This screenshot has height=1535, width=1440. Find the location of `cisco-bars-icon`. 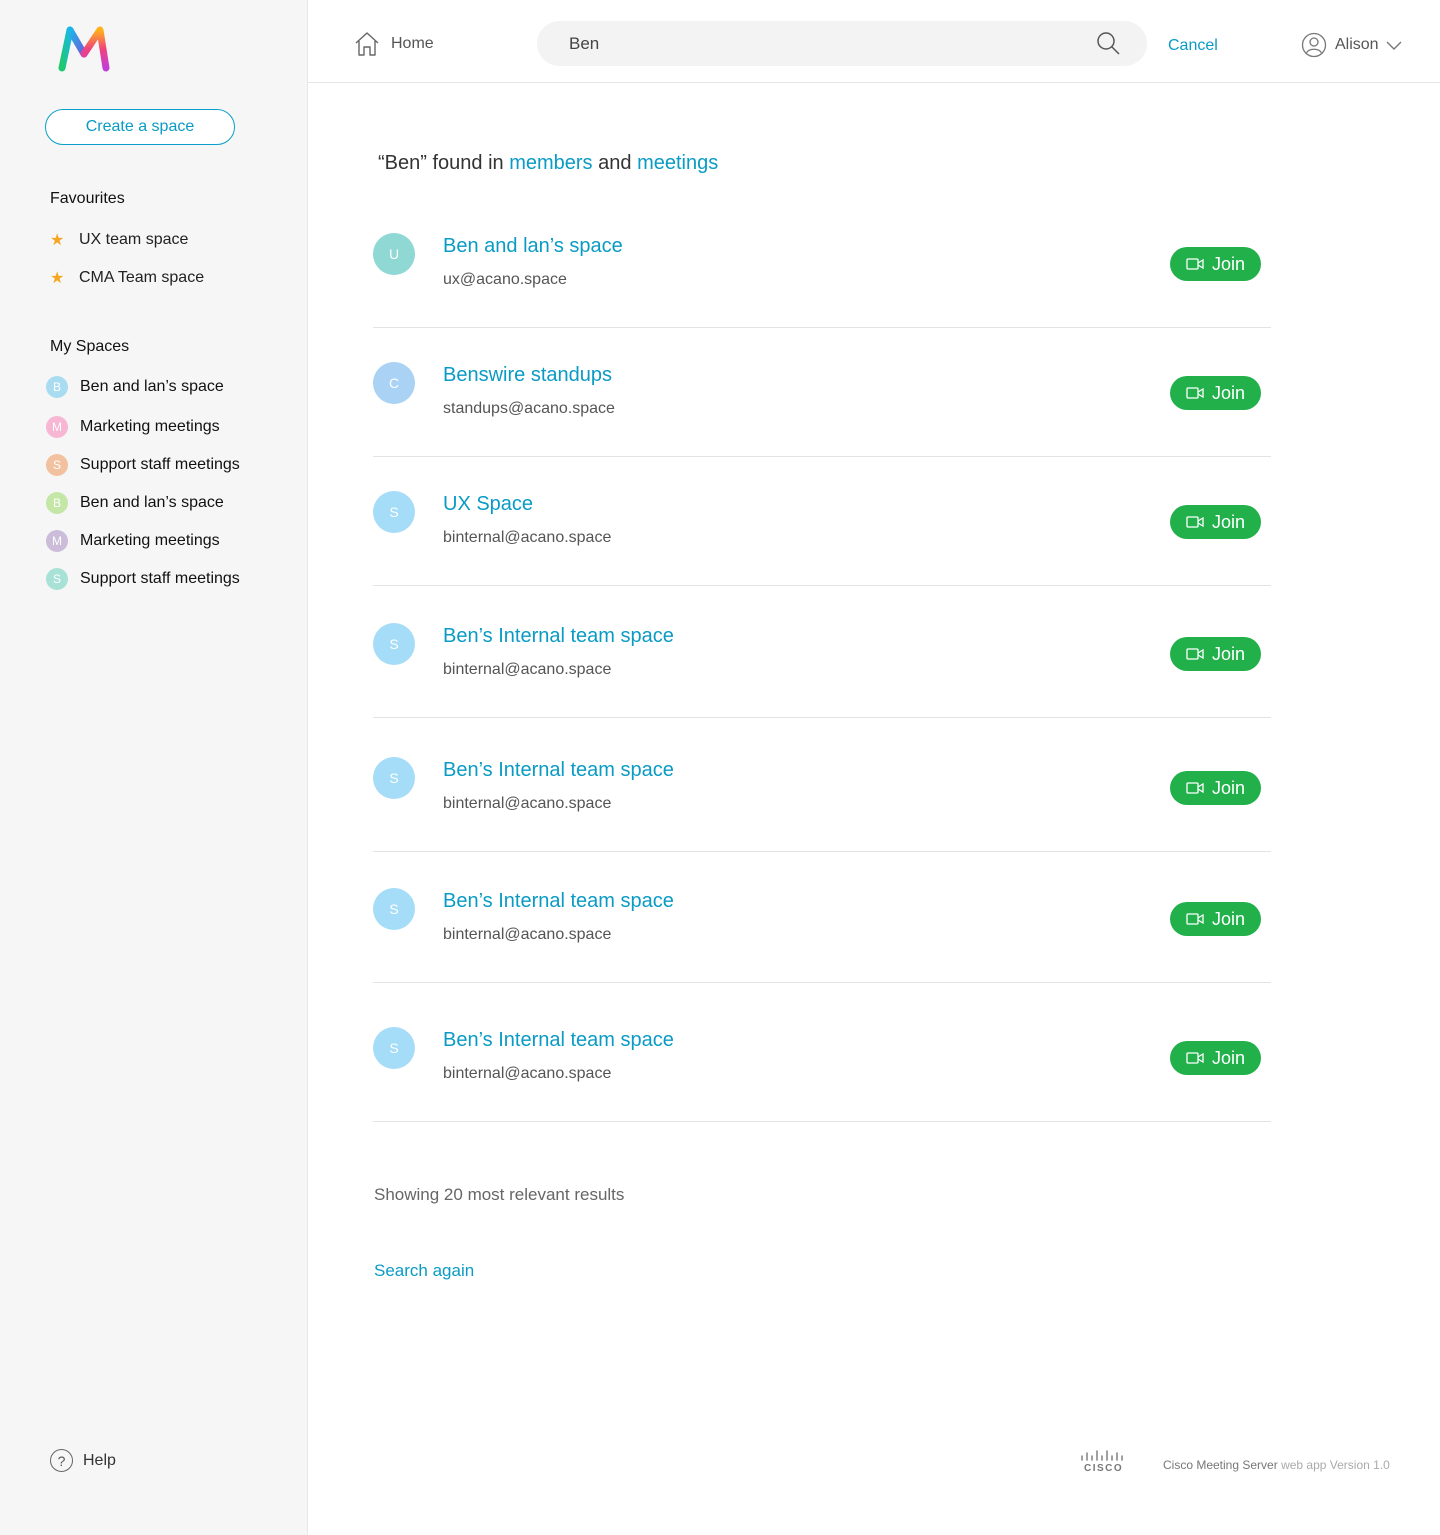

cisco-bars-icon is located at coordinates (1102, 1455).